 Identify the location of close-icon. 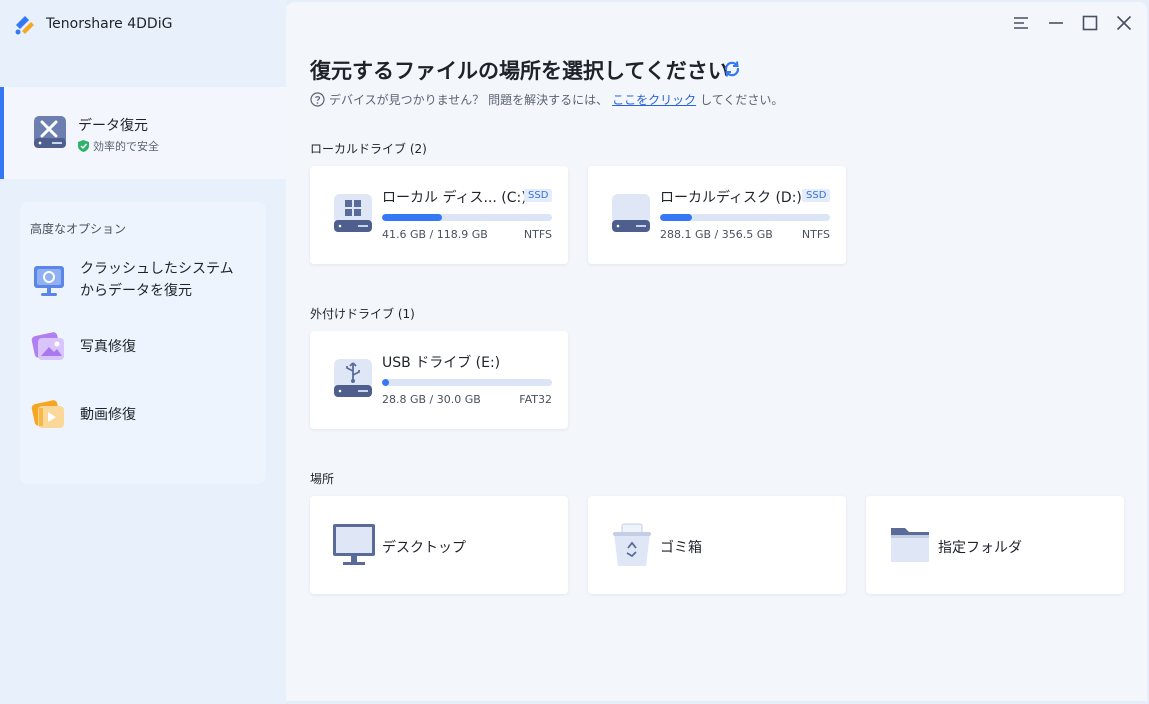
(1124, 23).